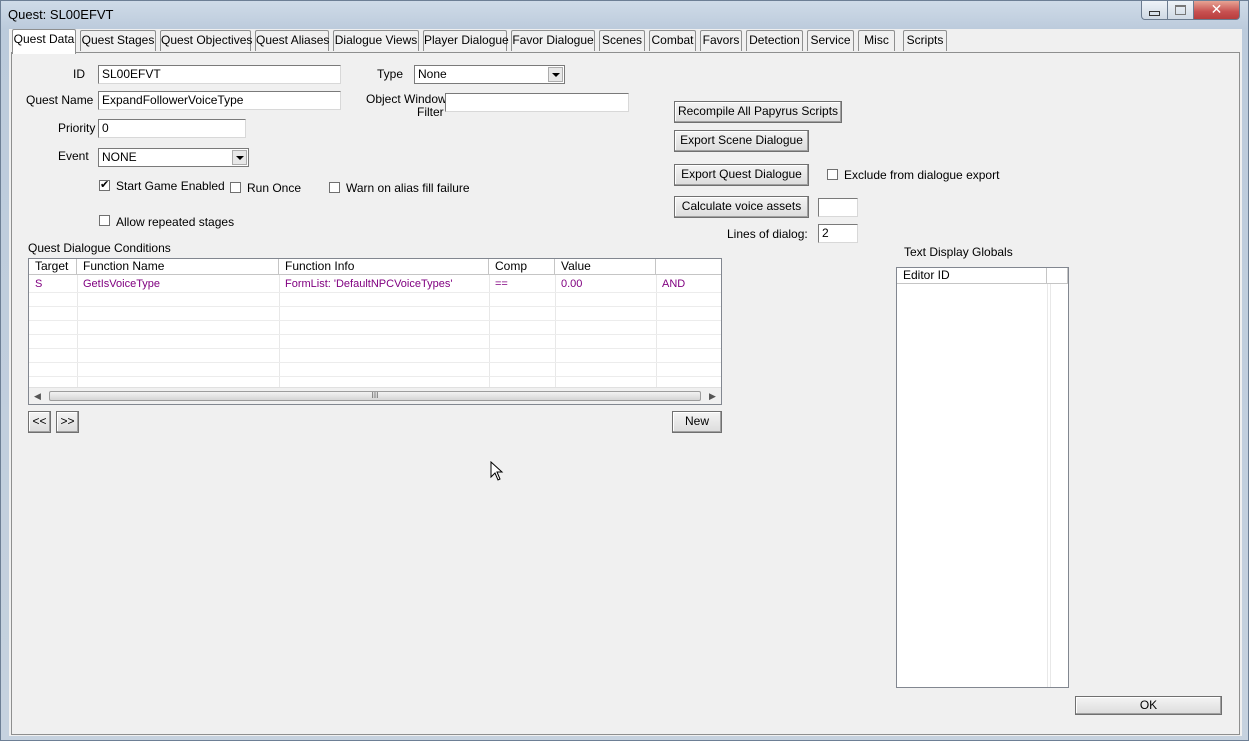 The width and height of the screenshot is (1249, 741). I want to click on tab-service: Service, so click(830, 40).